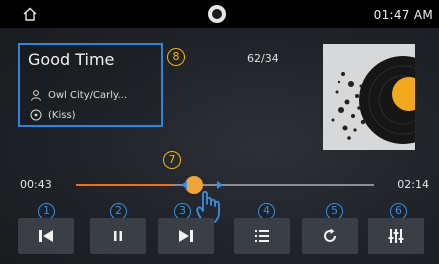 This screenshot has width=439, height=264. Describe the element at coordinates (90, 85) in the screenshot. I see `track-info-panel: Good Time Owl City/Carly... (Kiss)` at that location.